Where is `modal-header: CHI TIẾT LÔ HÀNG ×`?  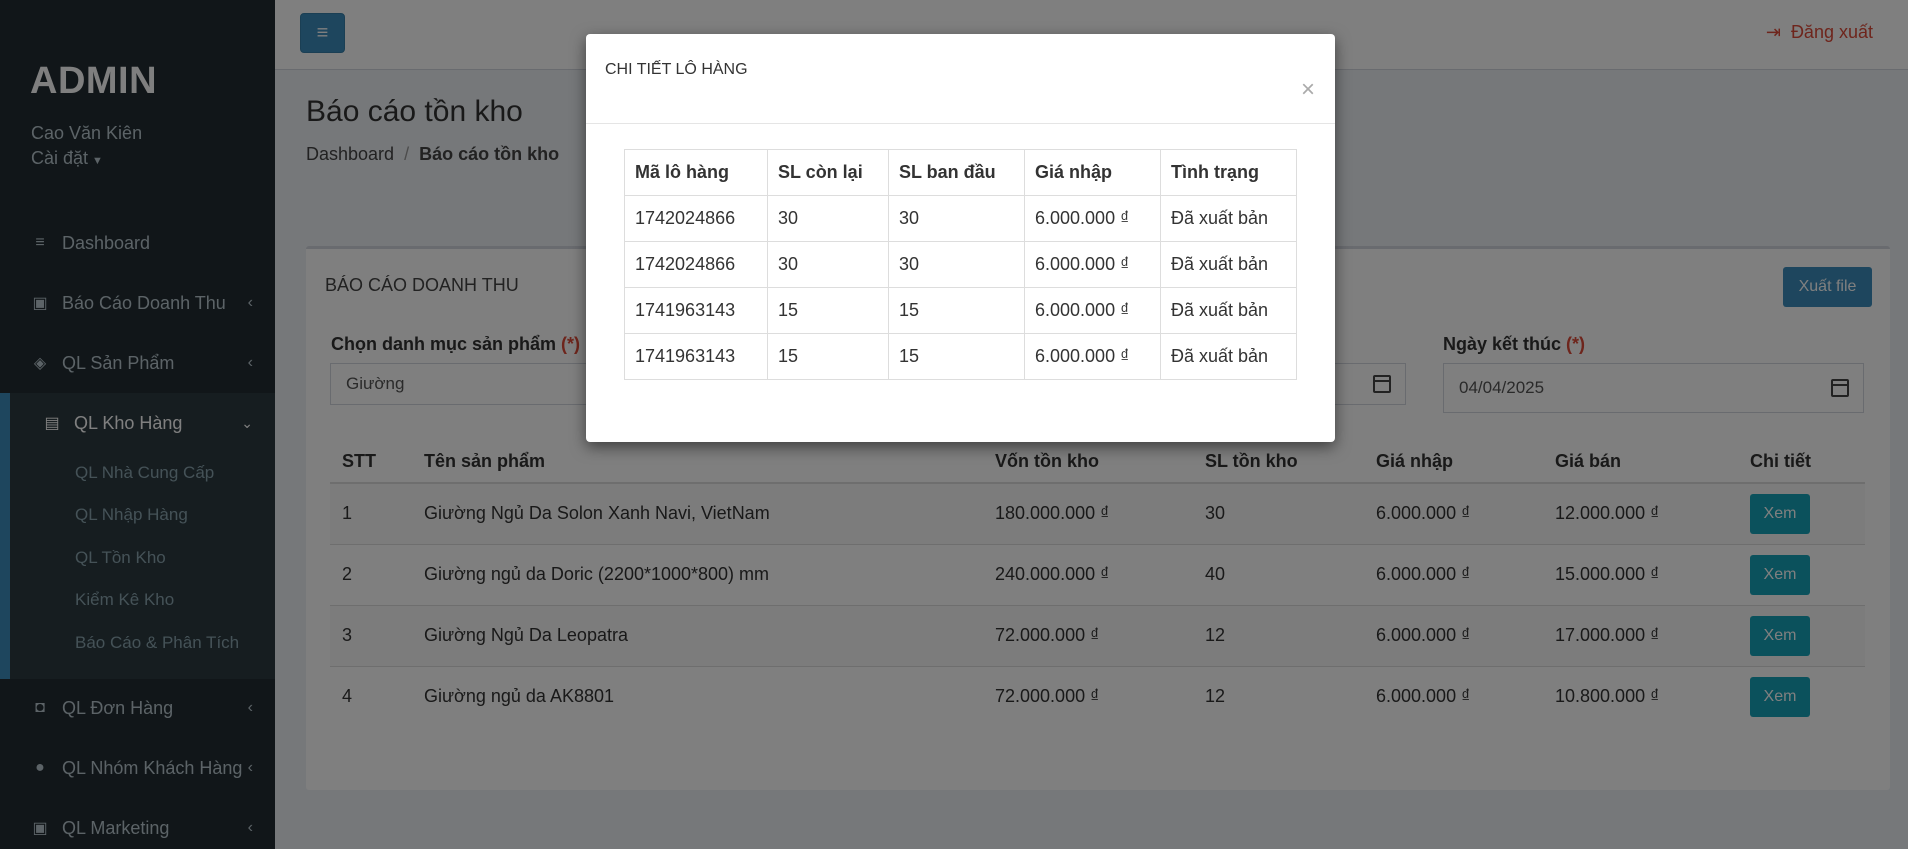
modal-header: CHI TIẾT LÔ HÀNG × is located at coordinates (960, 79).